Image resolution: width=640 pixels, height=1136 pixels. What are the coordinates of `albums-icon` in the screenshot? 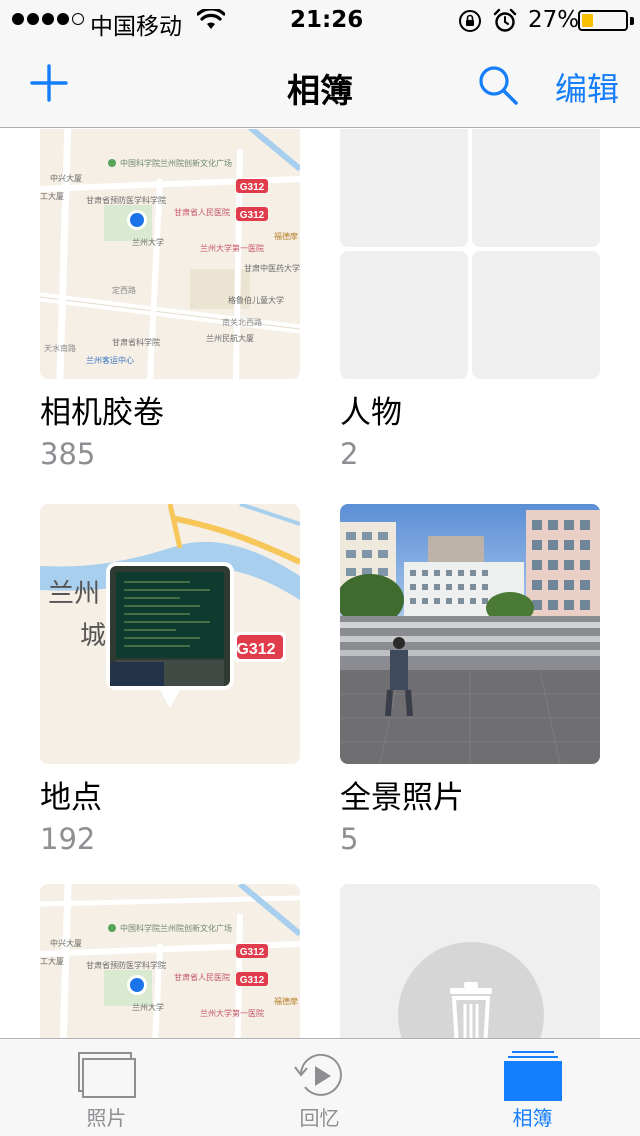 It's located at (532, 1076).